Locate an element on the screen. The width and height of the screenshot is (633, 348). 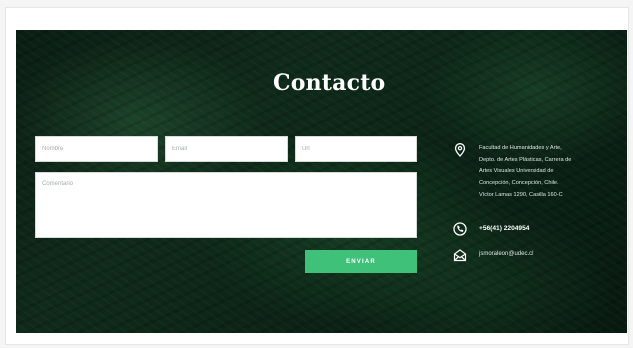
address-line: Concepción, Concepción, Chile. is located at coordinates (519, 183).